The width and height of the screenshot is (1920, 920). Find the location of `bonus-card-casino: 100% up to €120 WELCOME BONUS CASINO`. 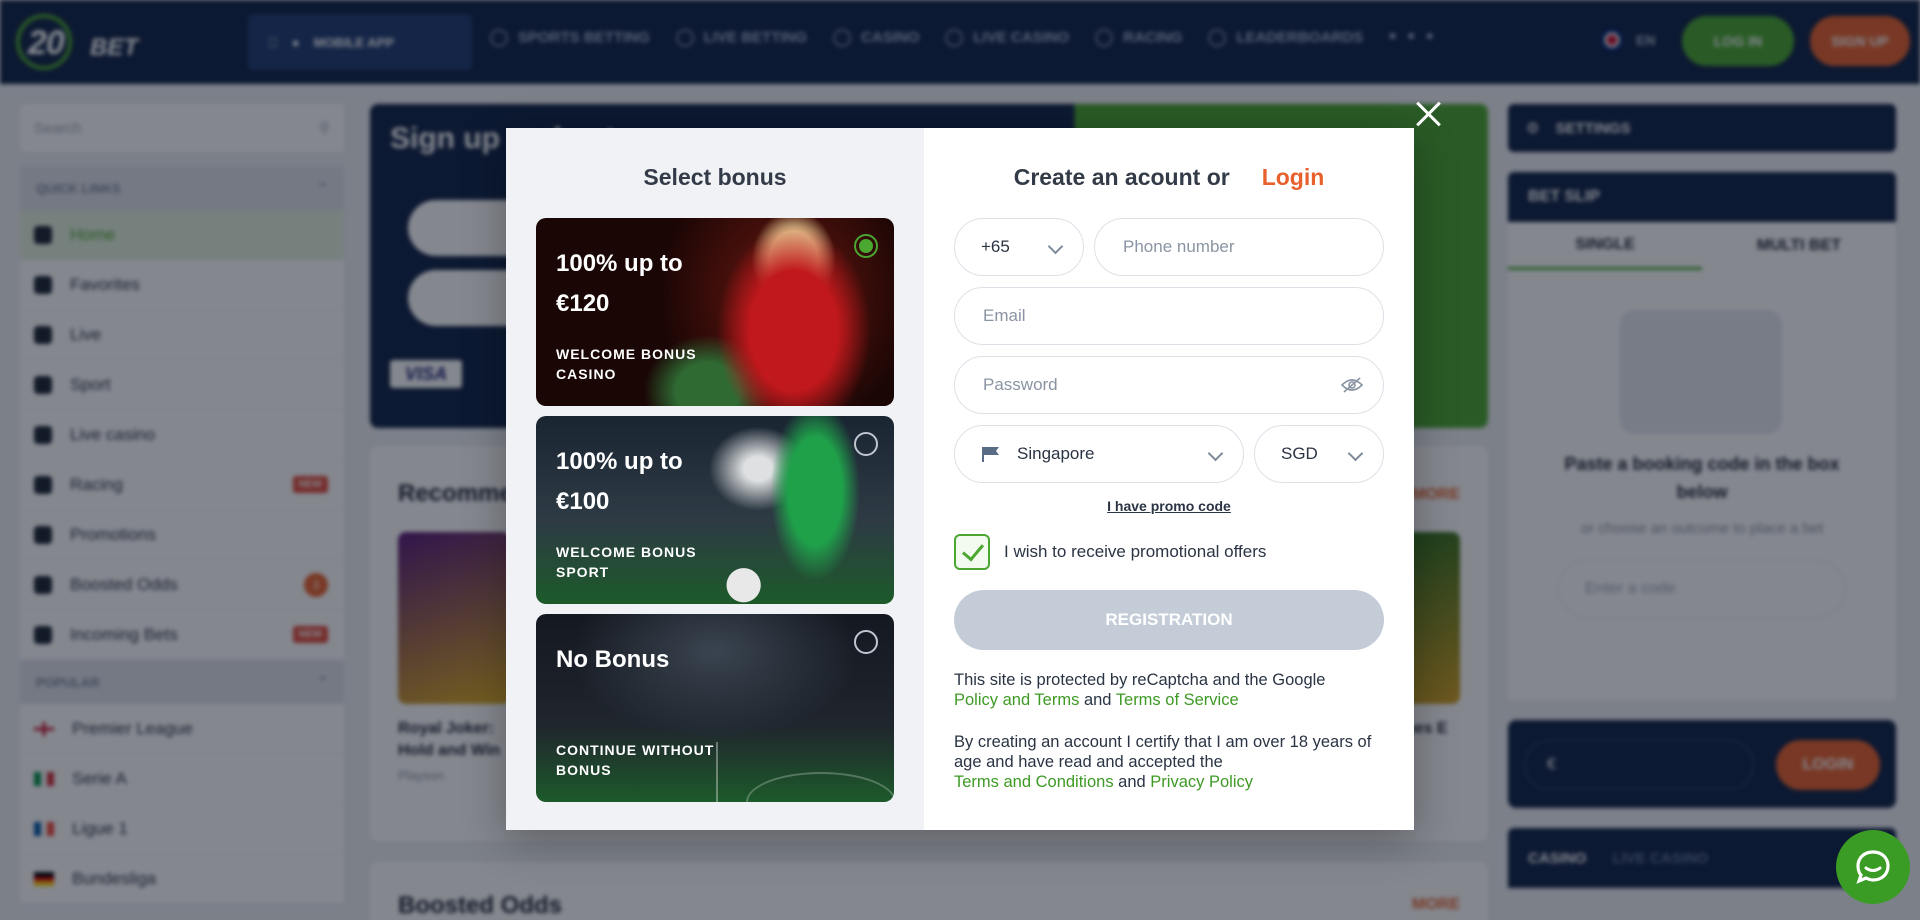

bonus-card-casino: 100% up to €120 WELCOME BONUS CASINO is located at coordinates (715, 312).